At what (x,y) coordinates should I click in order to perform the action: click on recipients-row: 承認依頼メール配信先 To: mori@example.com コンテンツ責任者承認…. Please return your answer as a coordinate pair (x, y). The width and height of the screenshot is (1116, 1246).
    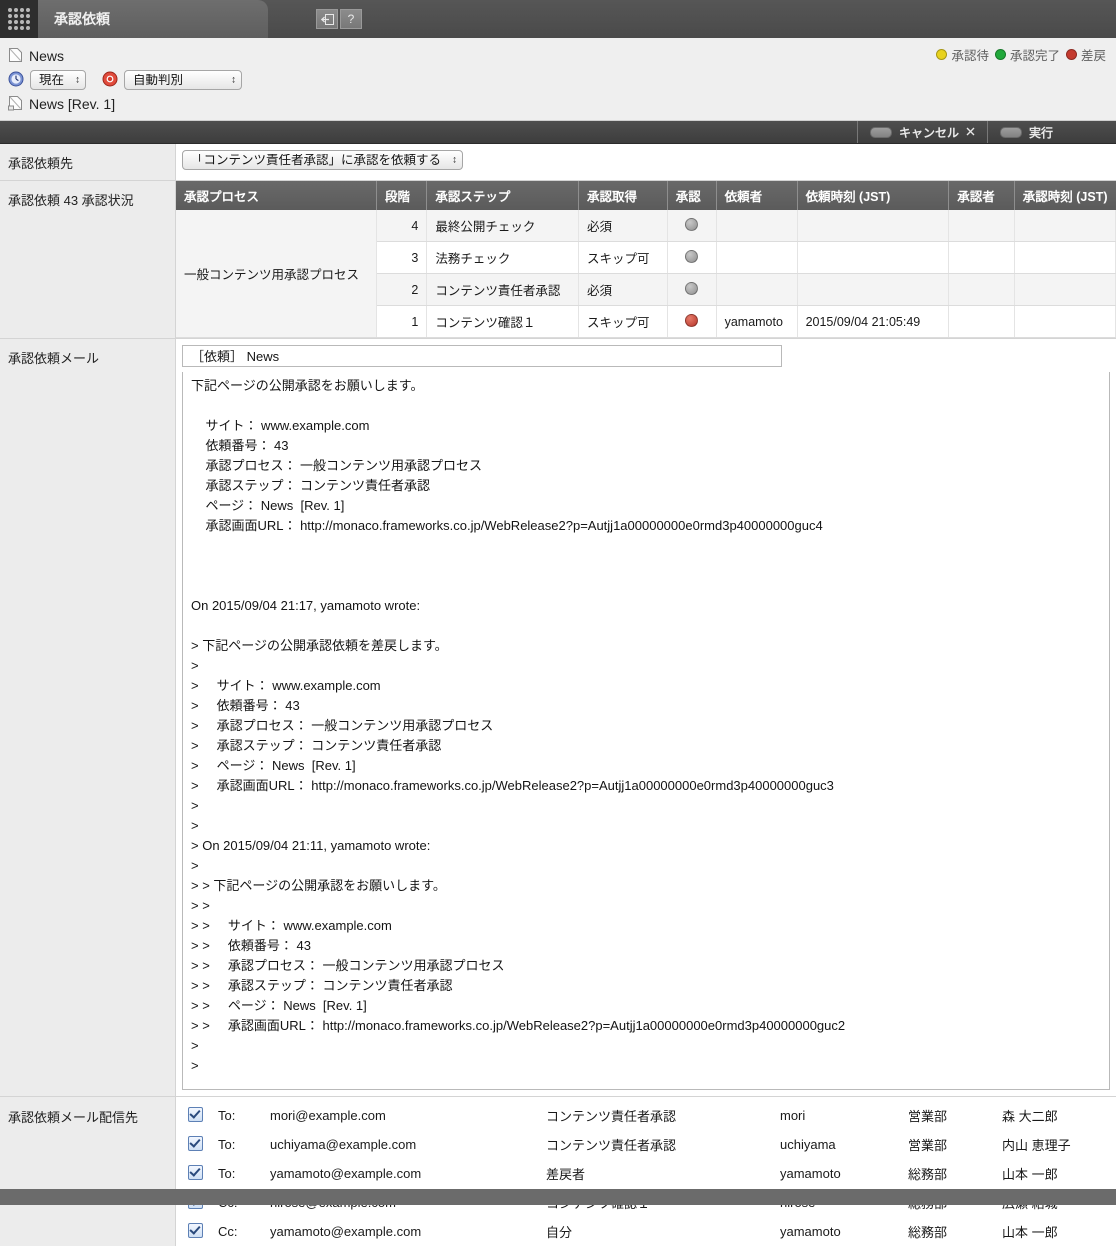
    Looking at the image, I should click on (558, 1171).